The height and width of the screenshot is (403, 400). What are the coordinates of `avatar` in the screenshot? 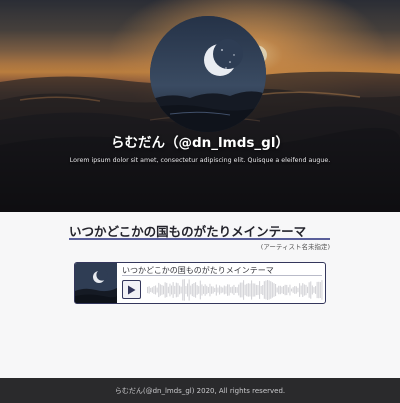 It's located at (208, 74).